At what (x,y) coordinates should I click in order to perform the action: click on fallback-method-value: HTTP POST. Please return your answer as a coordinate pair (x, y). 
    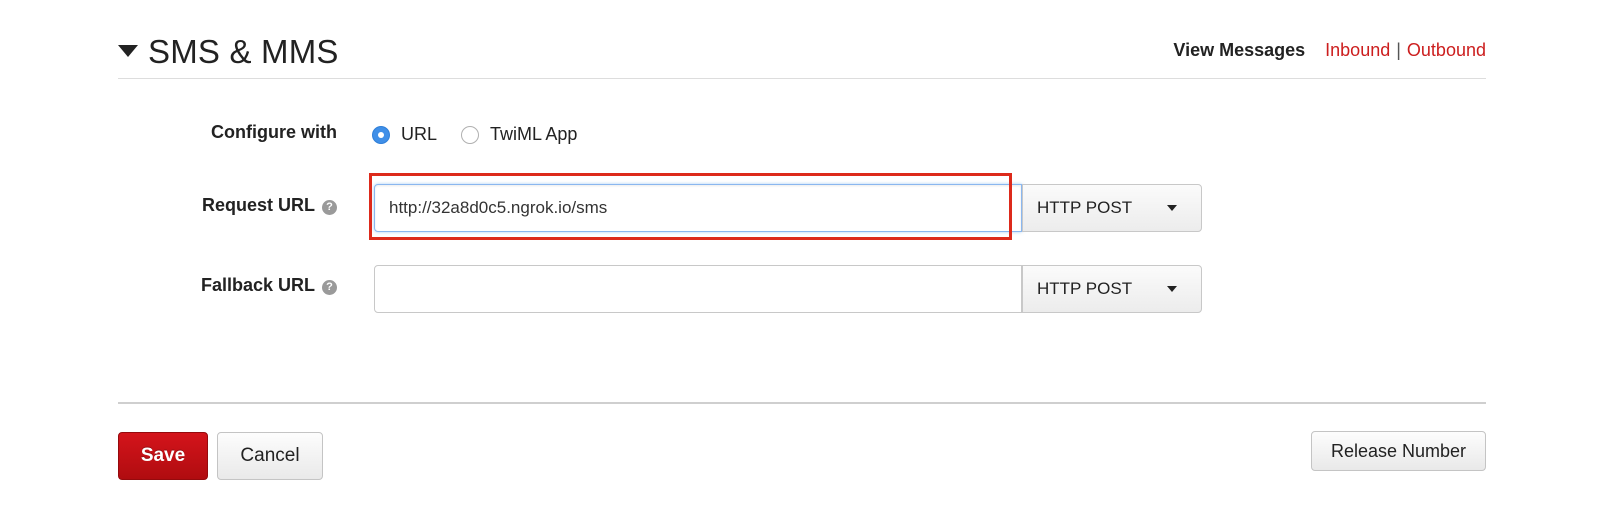
    Looking at the image, I should click on (1085, 288).